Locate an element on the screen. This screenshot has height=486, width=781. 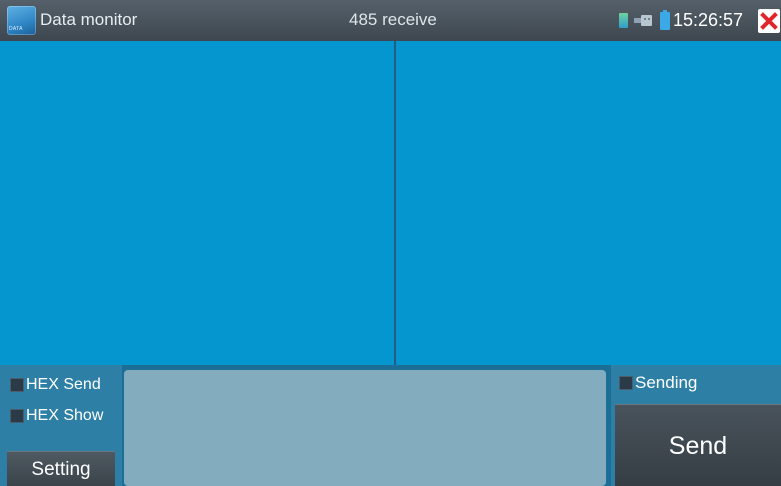
close-icon is located at coordinates (769, 21).